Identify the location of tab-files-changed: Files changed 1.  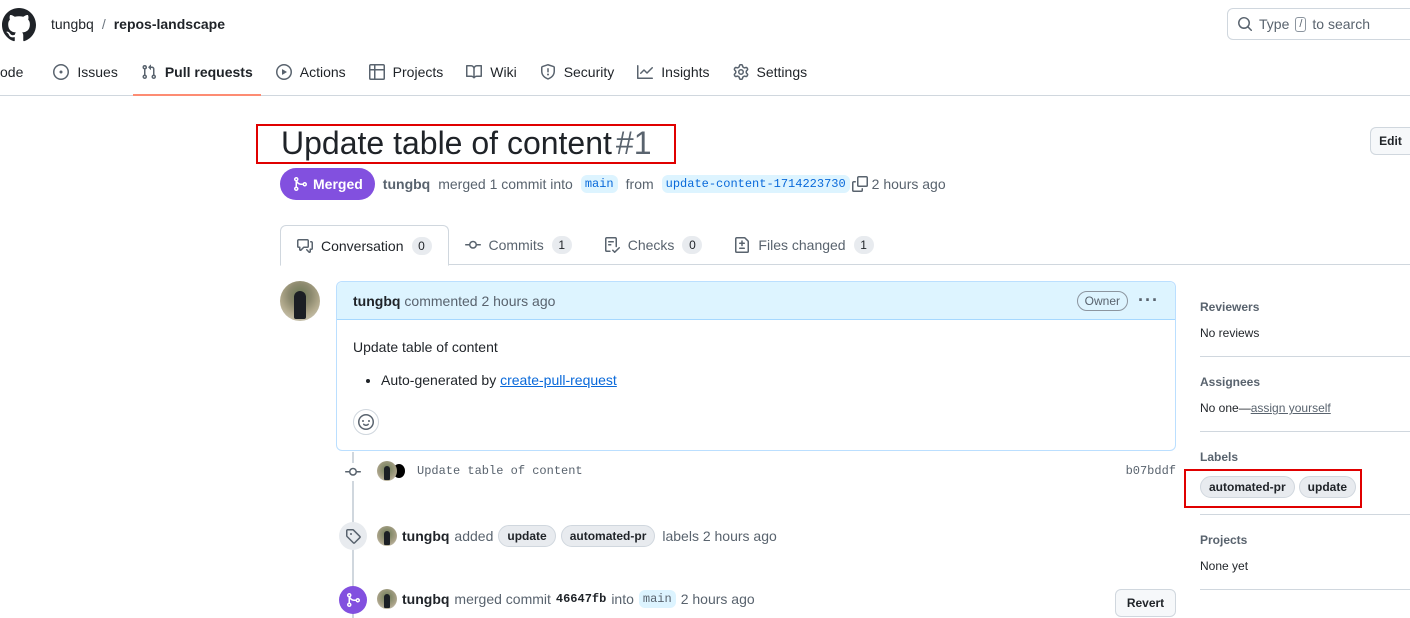
(803, 245).